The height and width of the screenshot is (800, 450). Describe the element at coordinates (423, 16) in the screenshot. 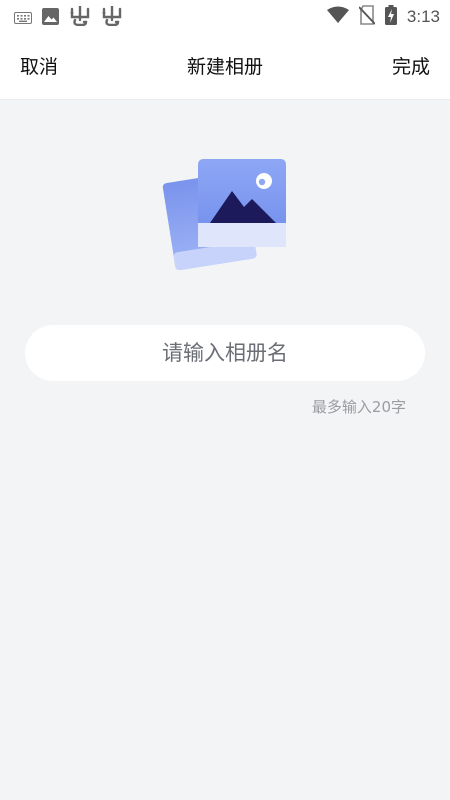

I see `status-time: 3:13` at that location.